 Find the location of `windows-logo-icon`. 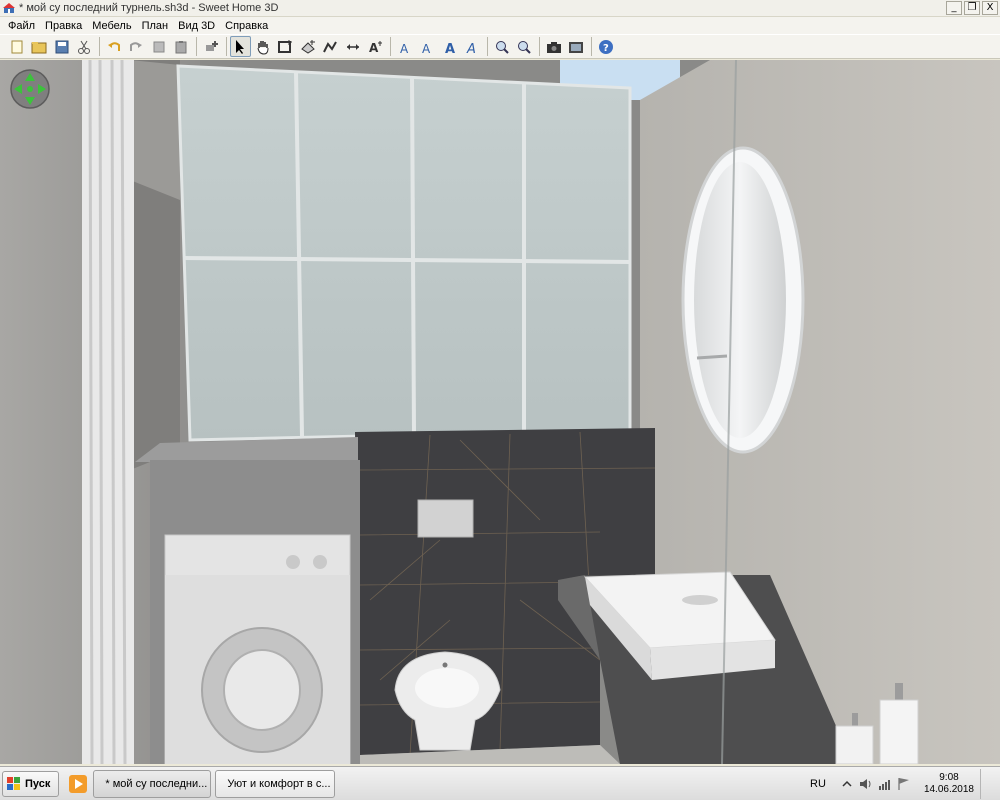

windows-logo-icon is located at coordinates (13, 783).